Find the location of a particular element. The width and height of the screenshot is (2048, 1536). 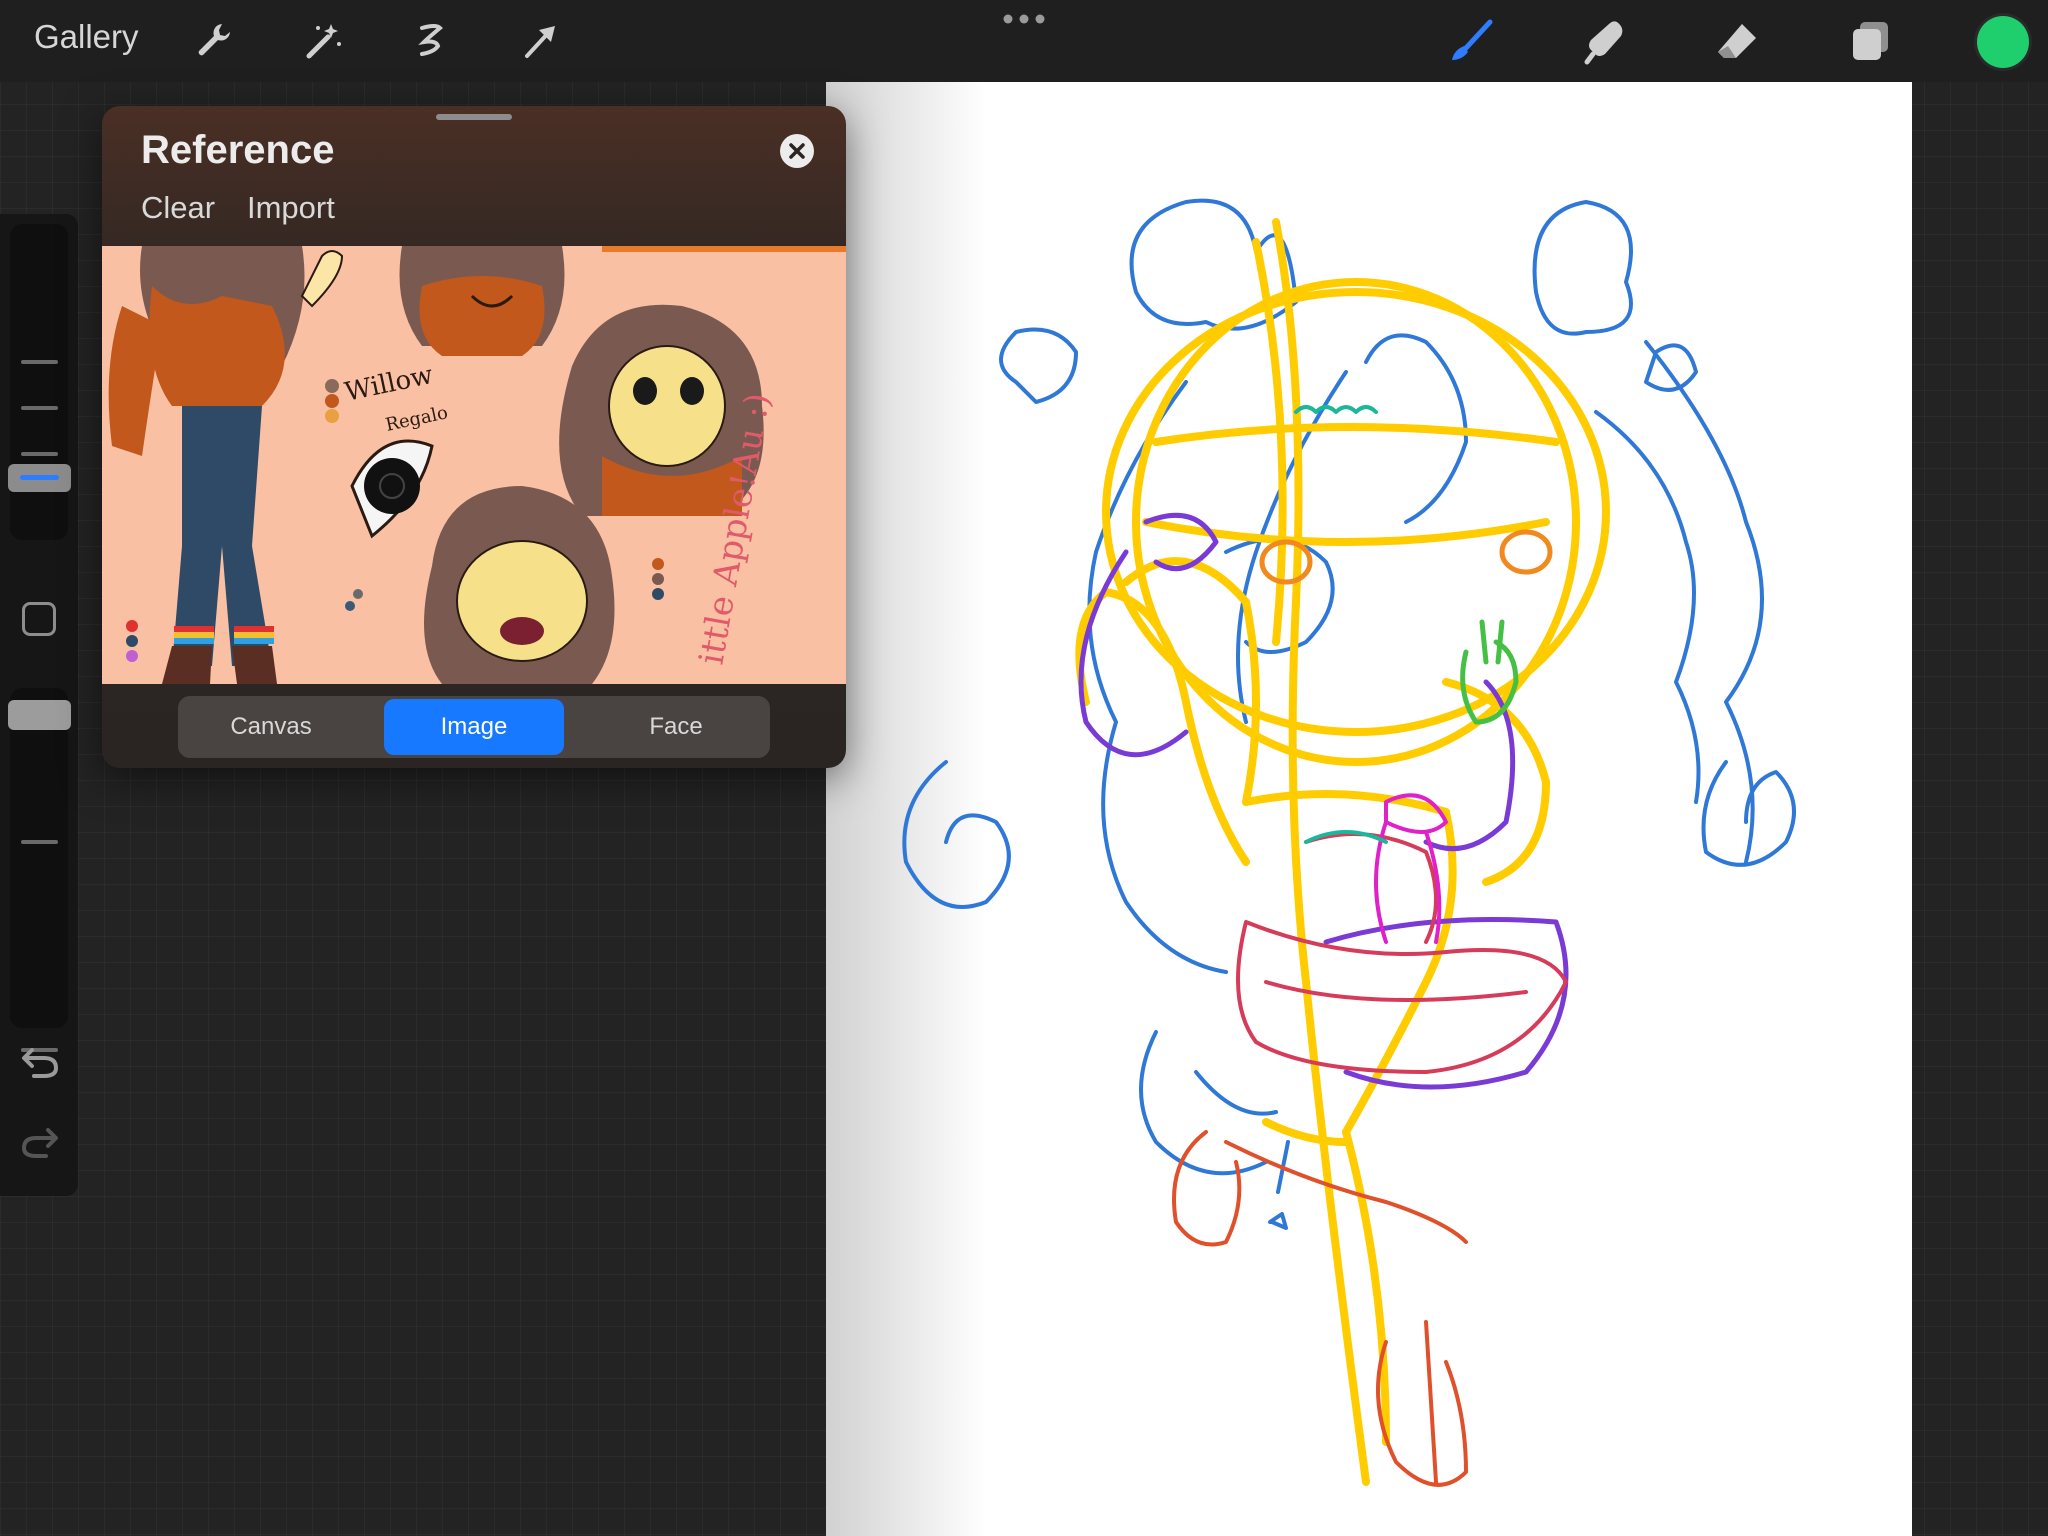

segment-face: Face is located at coordinates (676, 727).